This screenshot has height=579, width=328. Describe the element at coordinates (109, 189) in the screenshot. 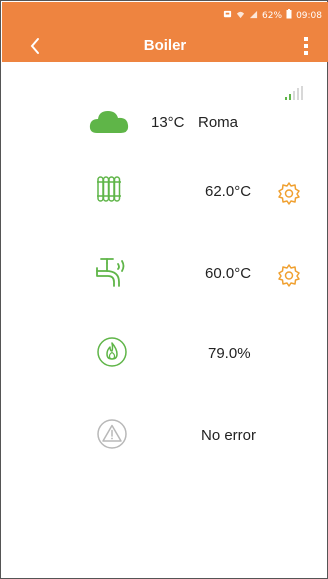

I see `radiator-icon` at that location.